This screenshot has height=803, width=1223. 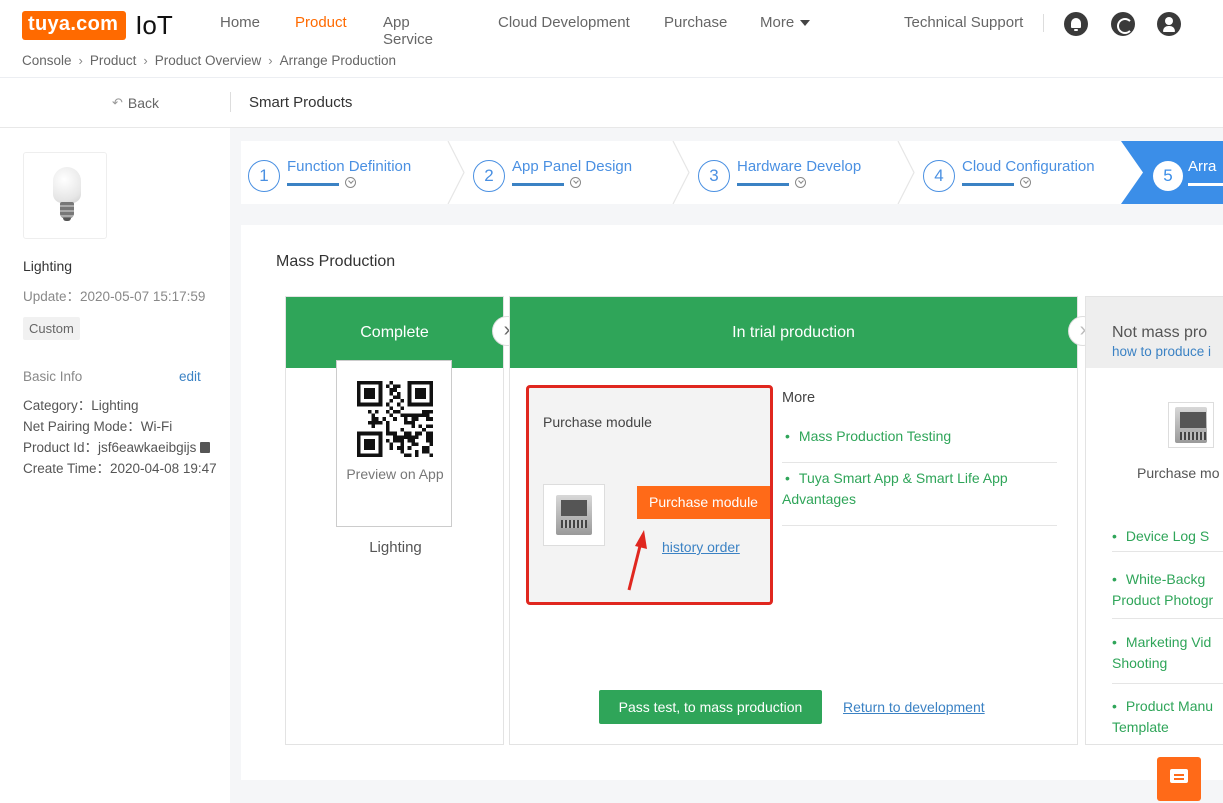 I want to click on wifi-module-chip, so click(x=574, y=515).